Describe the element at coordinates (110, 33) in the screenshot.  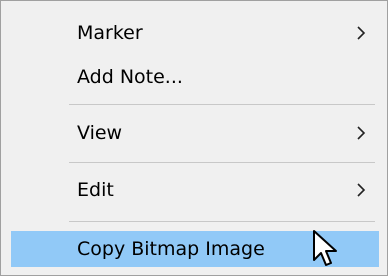
I see `menu-item-label: Marker` at that location.